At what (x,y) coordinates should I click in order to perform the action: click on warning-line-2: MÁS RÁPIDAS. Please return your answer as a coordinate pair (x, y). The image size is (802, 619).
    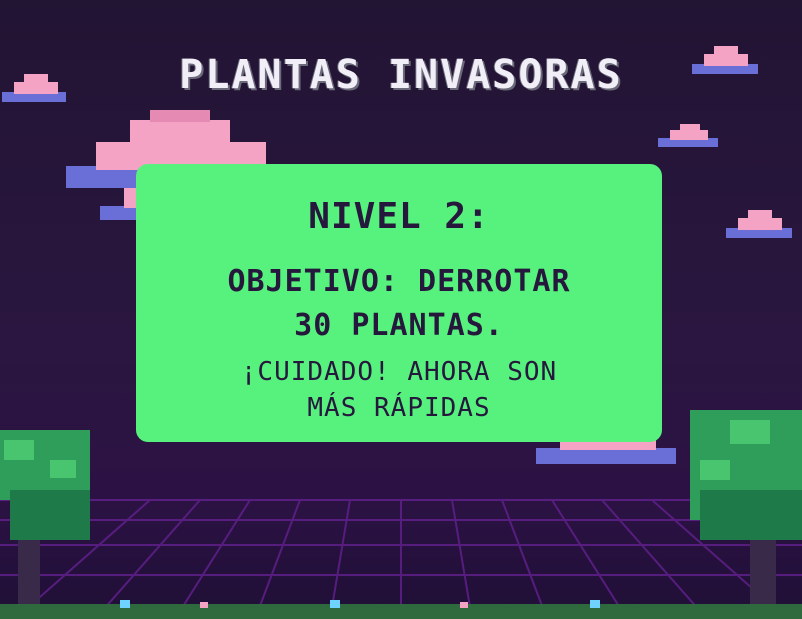
    Looking at the image, I should click on (399, 408).